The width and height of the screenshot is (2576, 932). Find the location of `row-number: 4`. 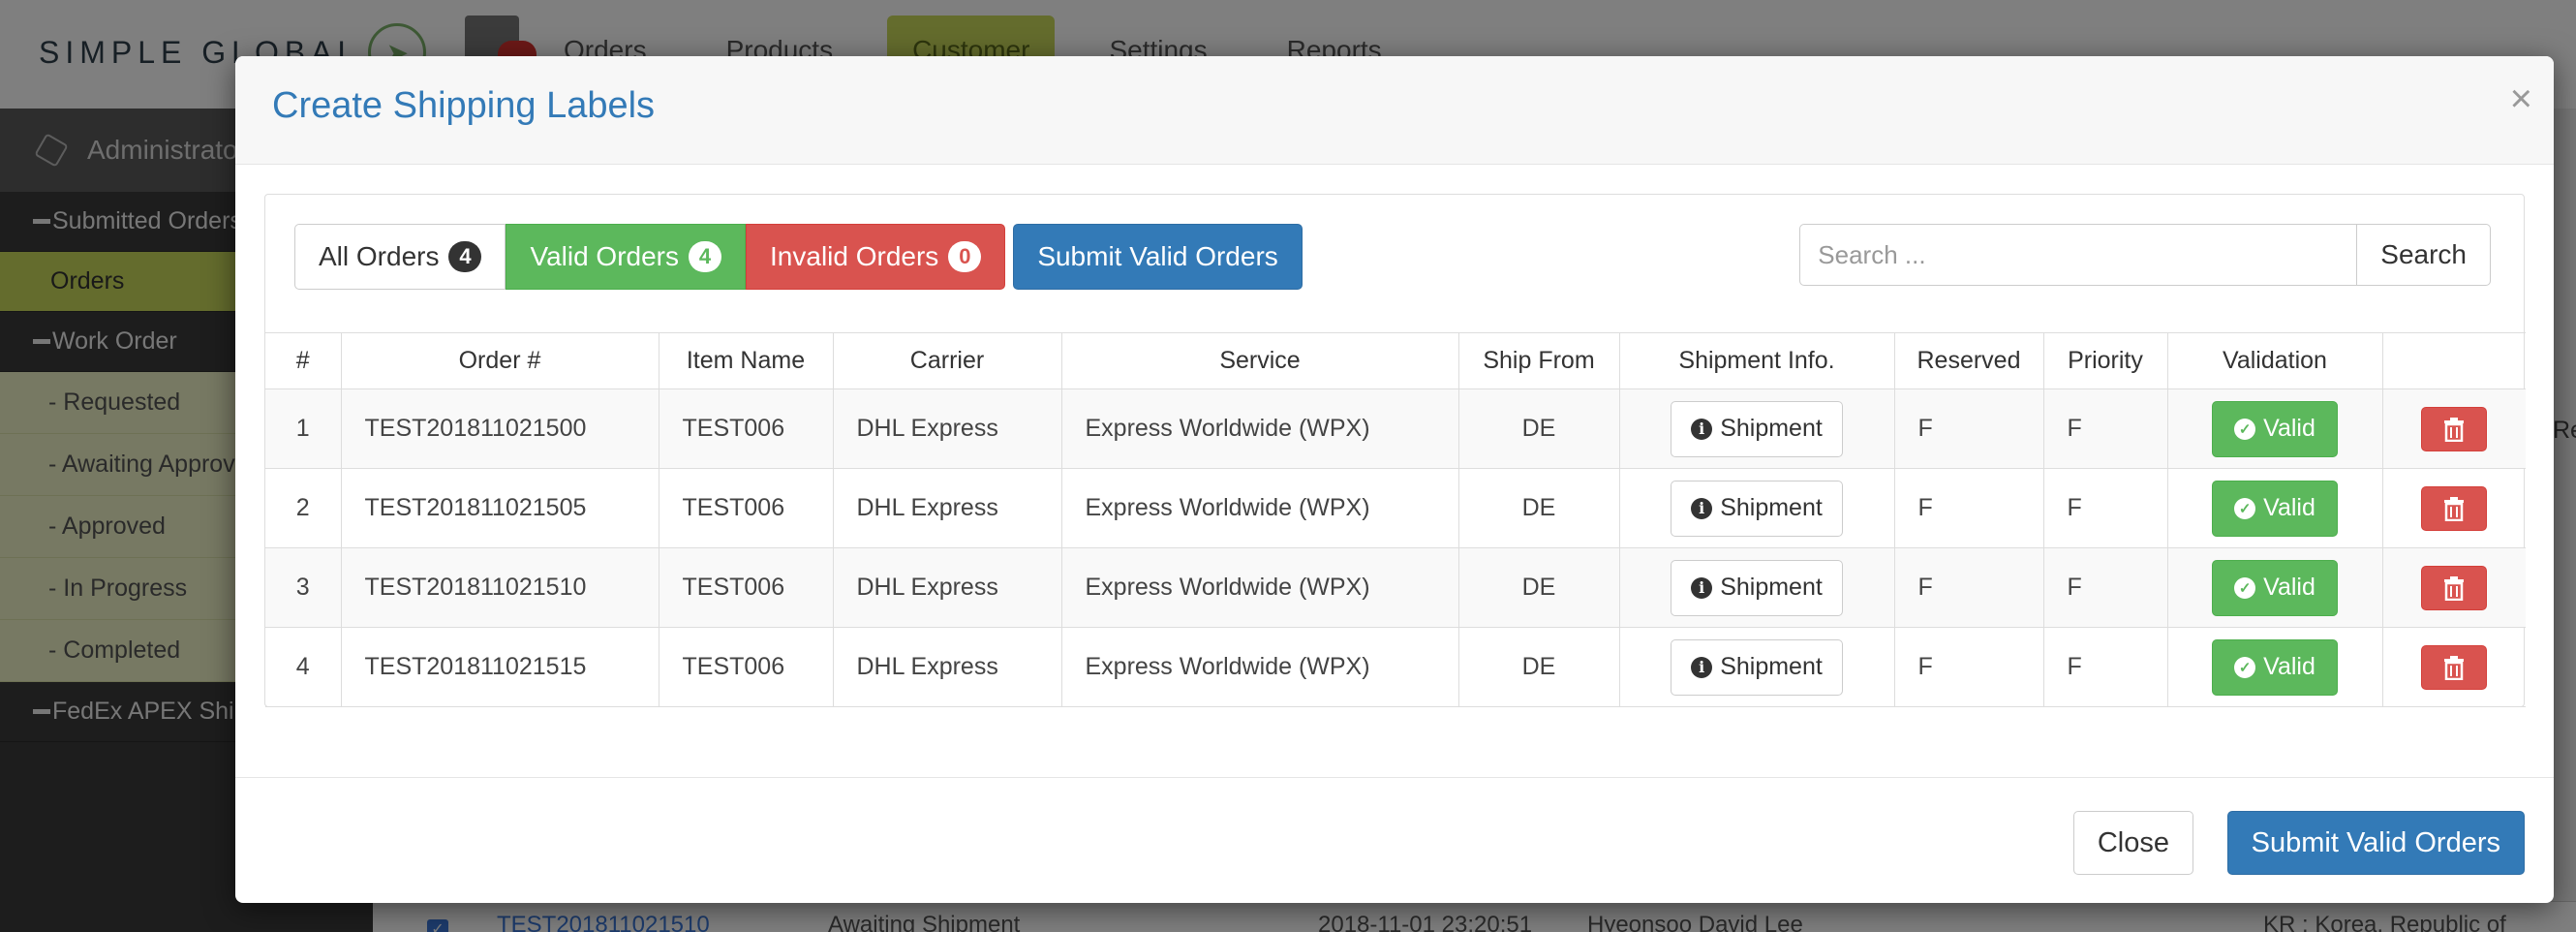

row-number: 4 is located at coordinates (303, 667).